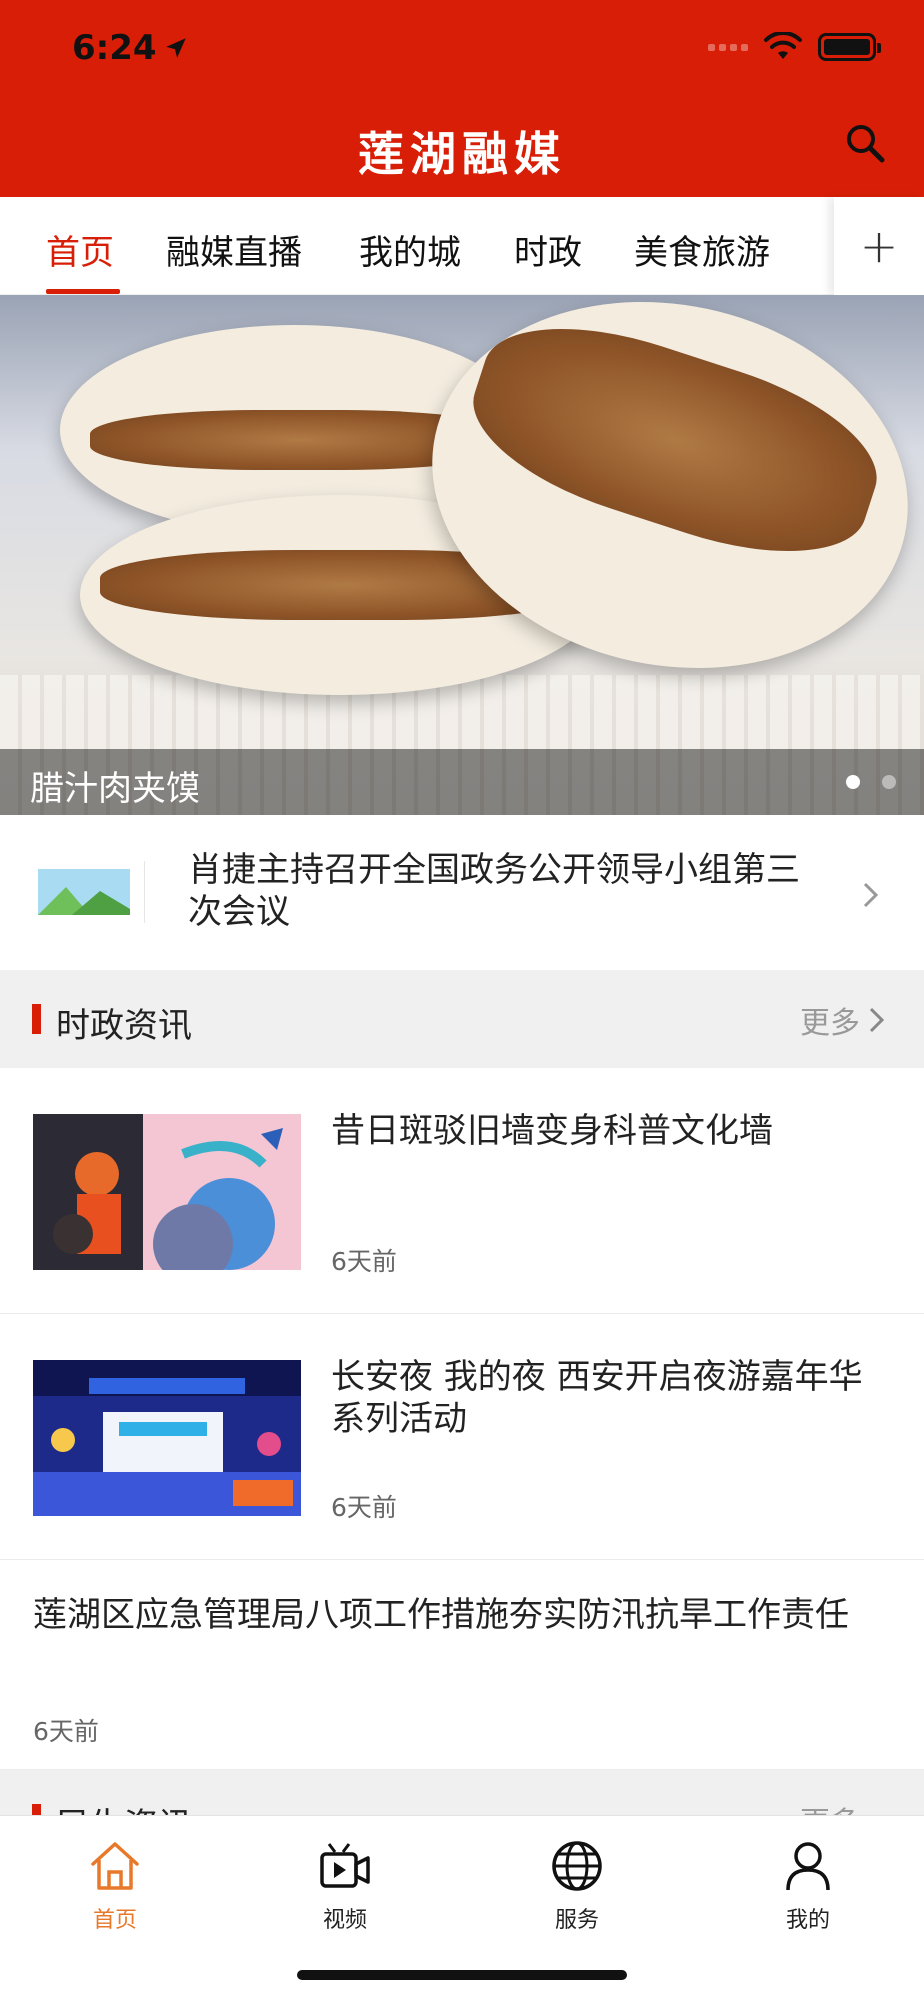 This screenshot has height=2000, width=924. I want to click on section-title: 时政资讯, so click(124, 1026).